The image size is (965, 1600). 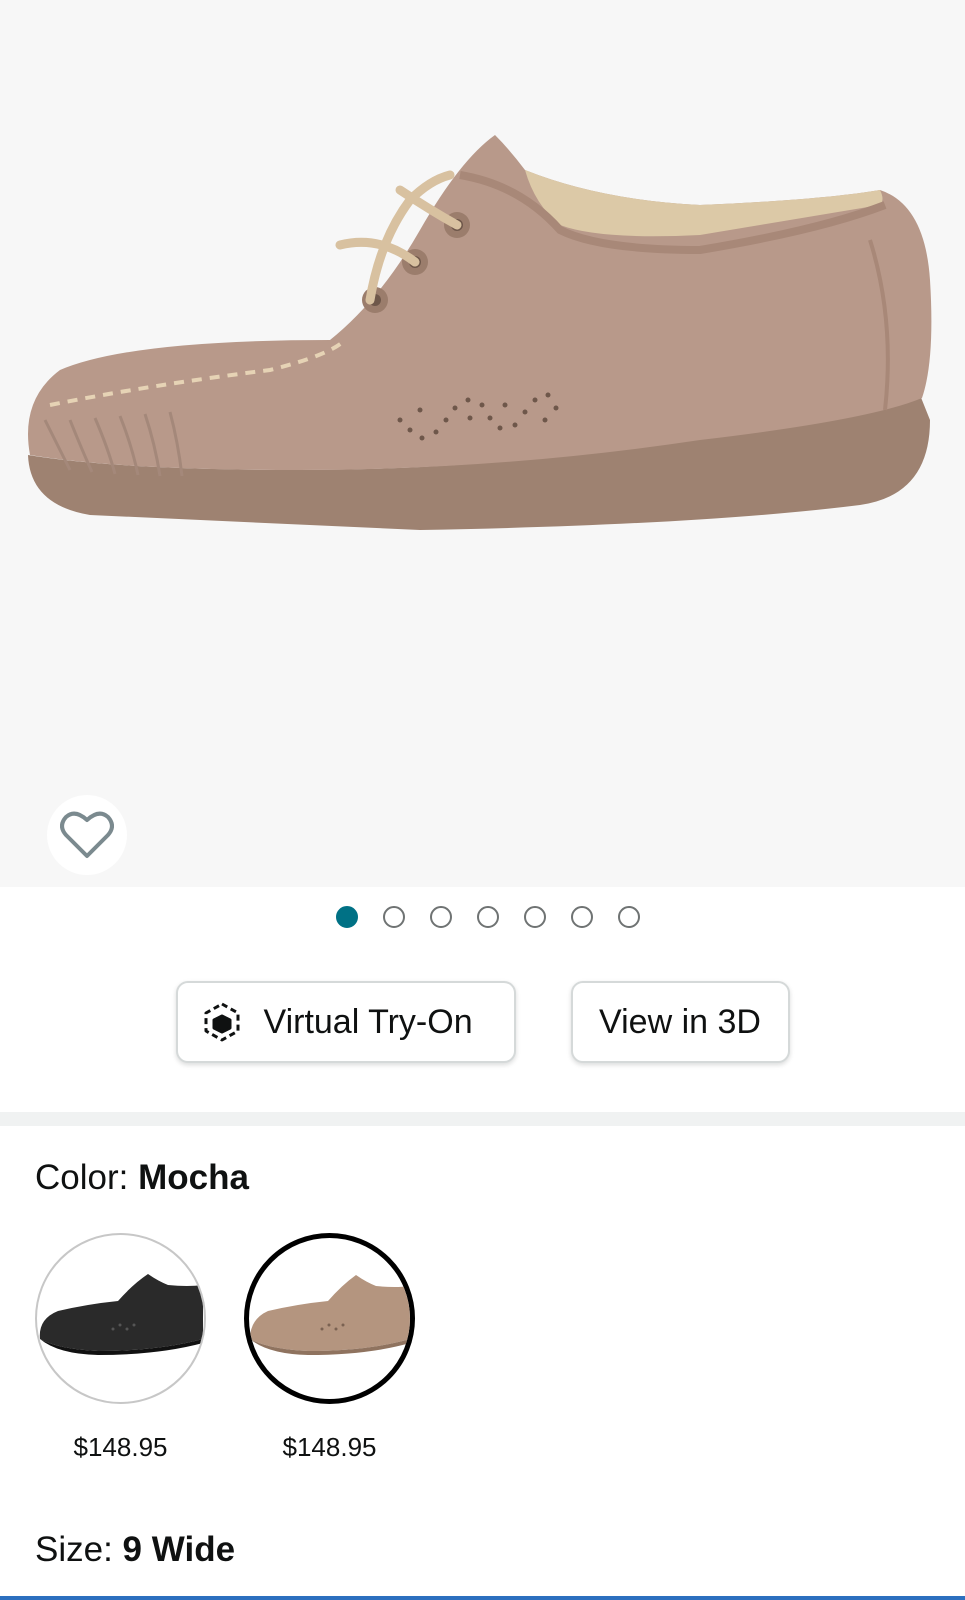 What do you see at coordinates (79, 1549) in the screenshot?
I see `size-label: Size:` at bounding box center [79, 1549].